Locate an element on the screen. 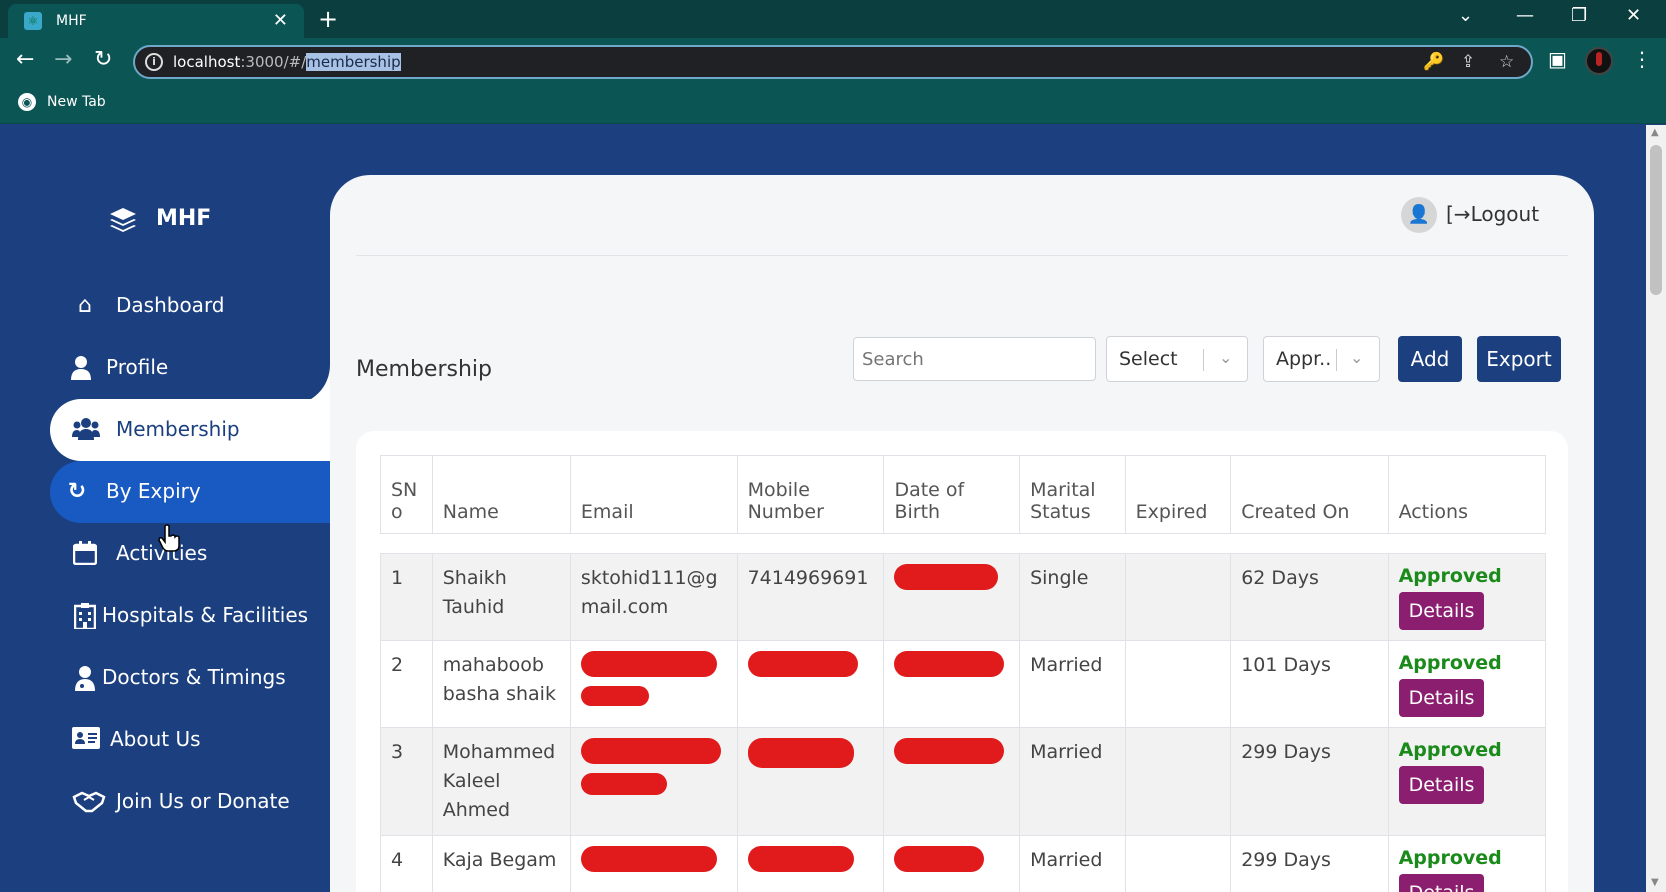  cell-name: Shaikh Tauhid is located at coordinates (501, 597).